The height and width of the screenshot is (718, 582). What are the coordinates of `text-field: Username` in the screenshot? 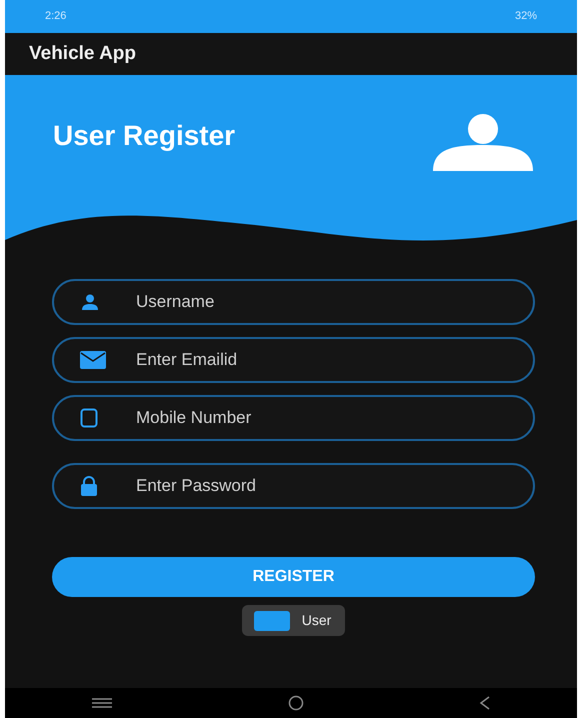 It's located at (293, 302).